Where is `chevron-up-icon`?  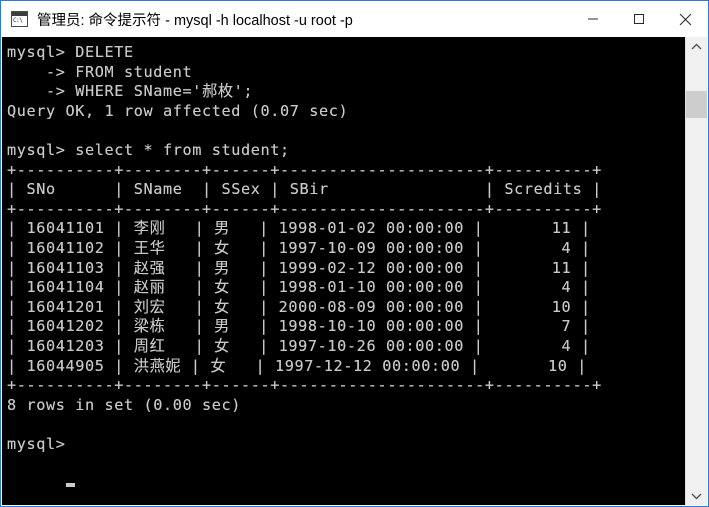
chevron-up-icon is located at coordinates (696, 46).